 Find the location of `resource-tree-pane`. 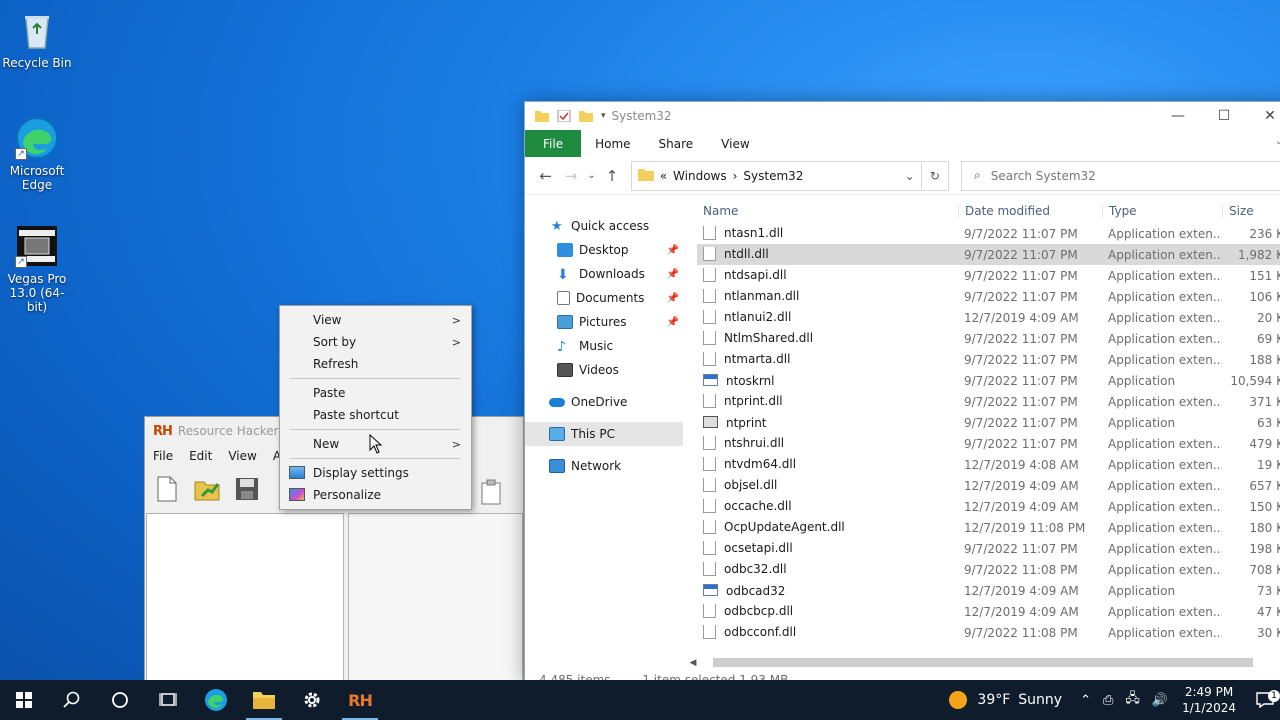

resource-tree-pane is located at coordinates (245, 599).